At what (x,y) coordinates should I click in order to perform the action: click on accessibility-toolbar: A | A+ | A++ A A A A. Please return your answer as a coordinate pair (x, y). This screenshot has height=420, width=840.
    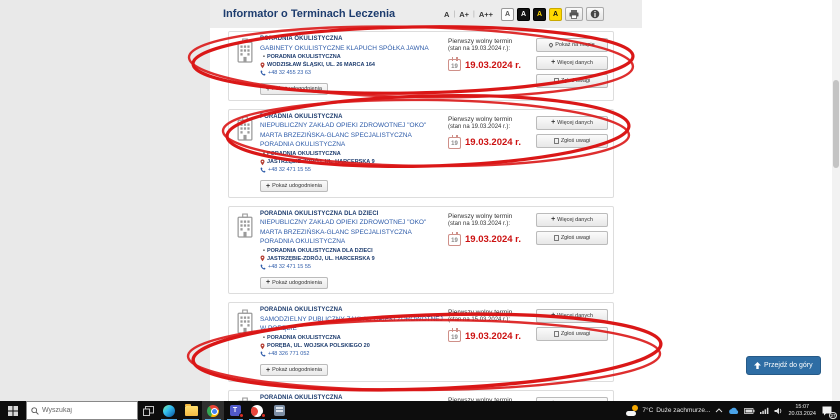
    Looking at the image, I should click on (524, 14).